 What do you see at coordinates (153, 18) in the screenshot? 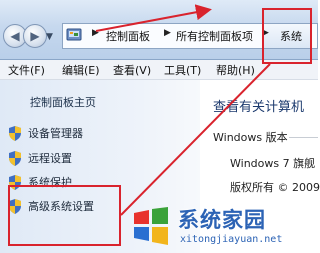
I see `annotation-arrow-to-breadcrumb` at bounding box center [153, 18].